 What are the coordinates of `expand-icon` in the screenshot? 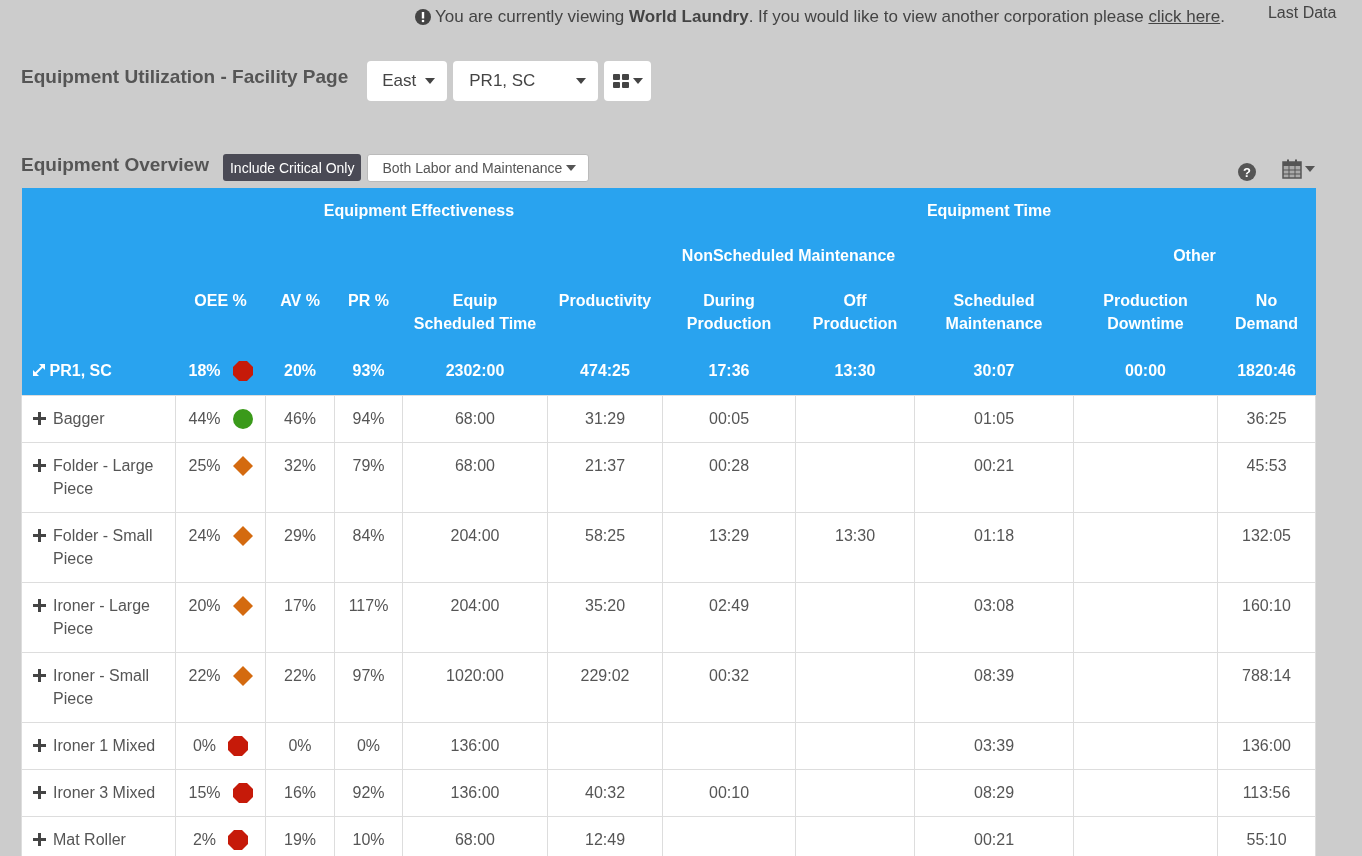 It's located at (38, 370).